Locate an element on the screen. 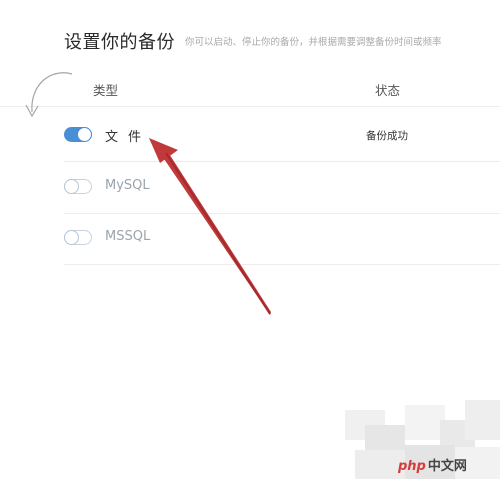  annotation-arrow-icon is located at coordinates (210, 226).